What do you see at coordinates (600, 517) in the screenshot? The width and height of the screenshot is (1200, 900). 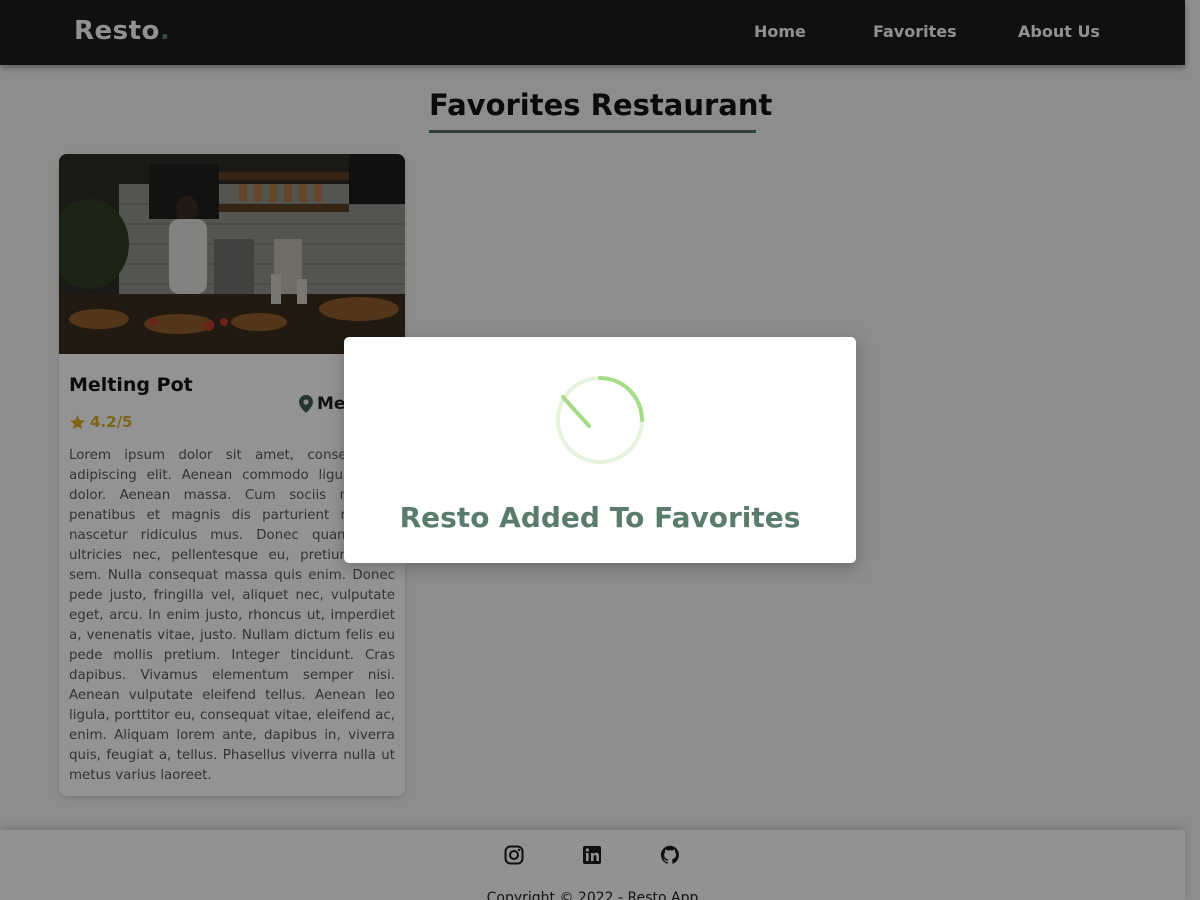 I see `modal-message: Resto Added To Favorites` at bounding box center [600, 517].